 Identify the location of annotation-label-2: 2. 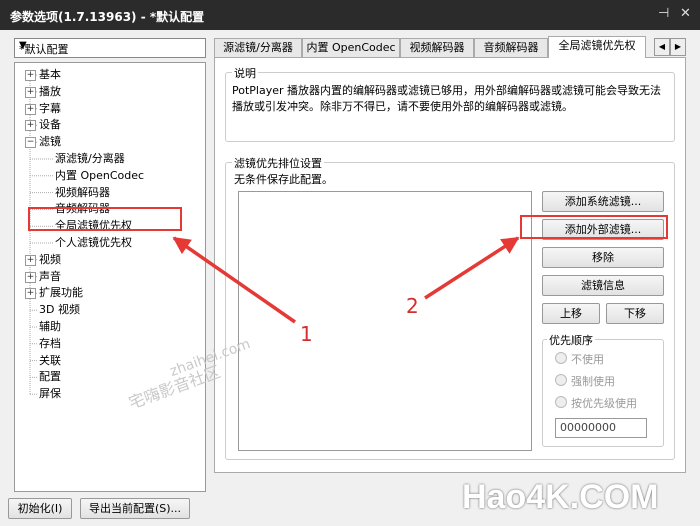
(412, 306).